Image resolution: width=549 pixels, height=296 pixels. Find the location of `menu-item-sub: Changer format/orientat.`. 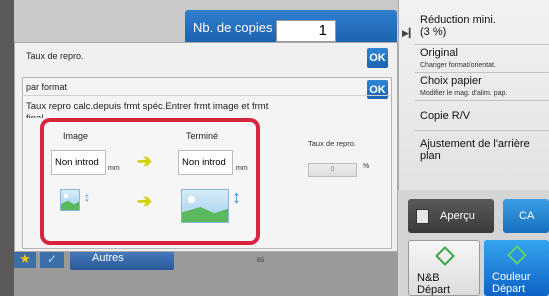

menu-item-sub: Changer format/orientat. is located at coordinates (458, 65).